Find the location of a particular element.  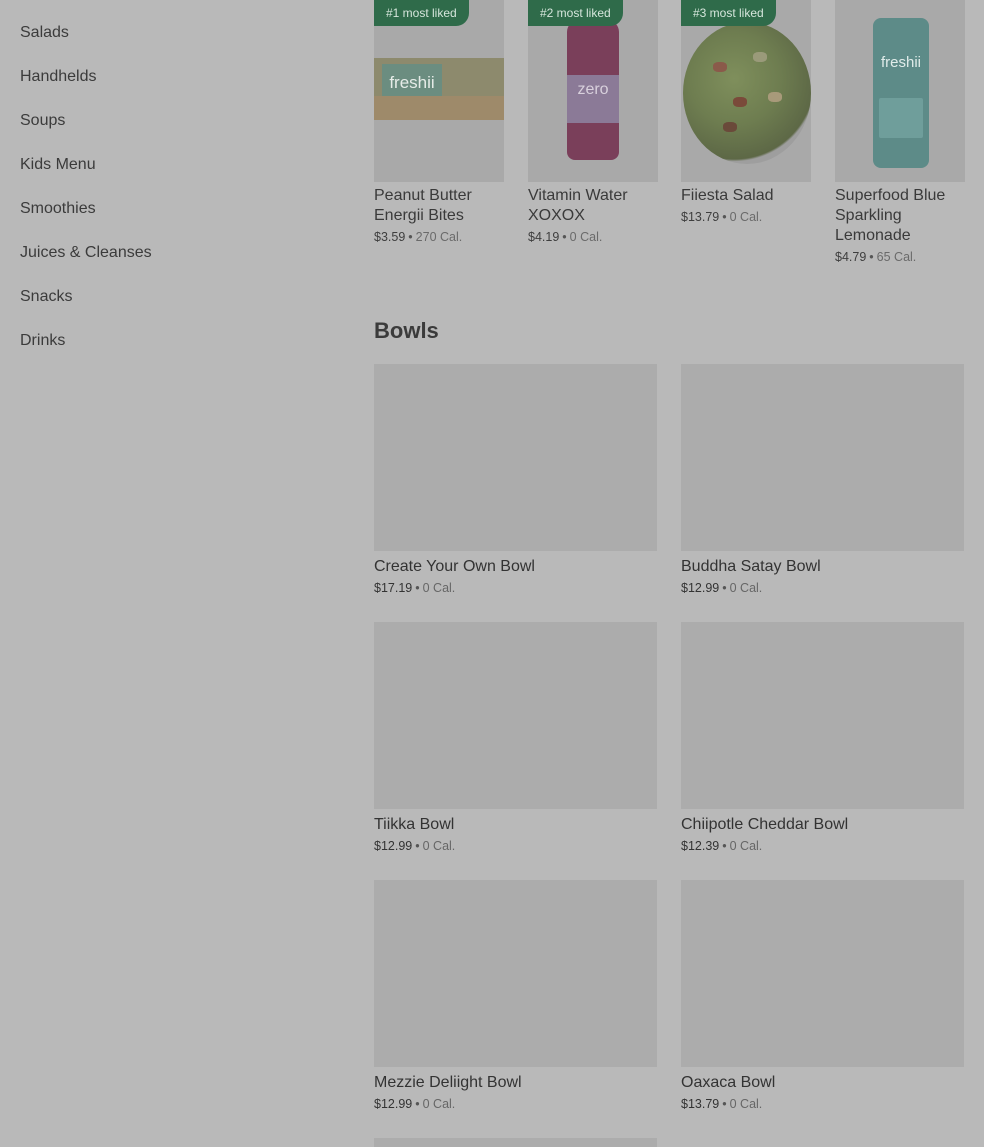

menu-item-price: $13.79 is located at coordinates (700, 1104).